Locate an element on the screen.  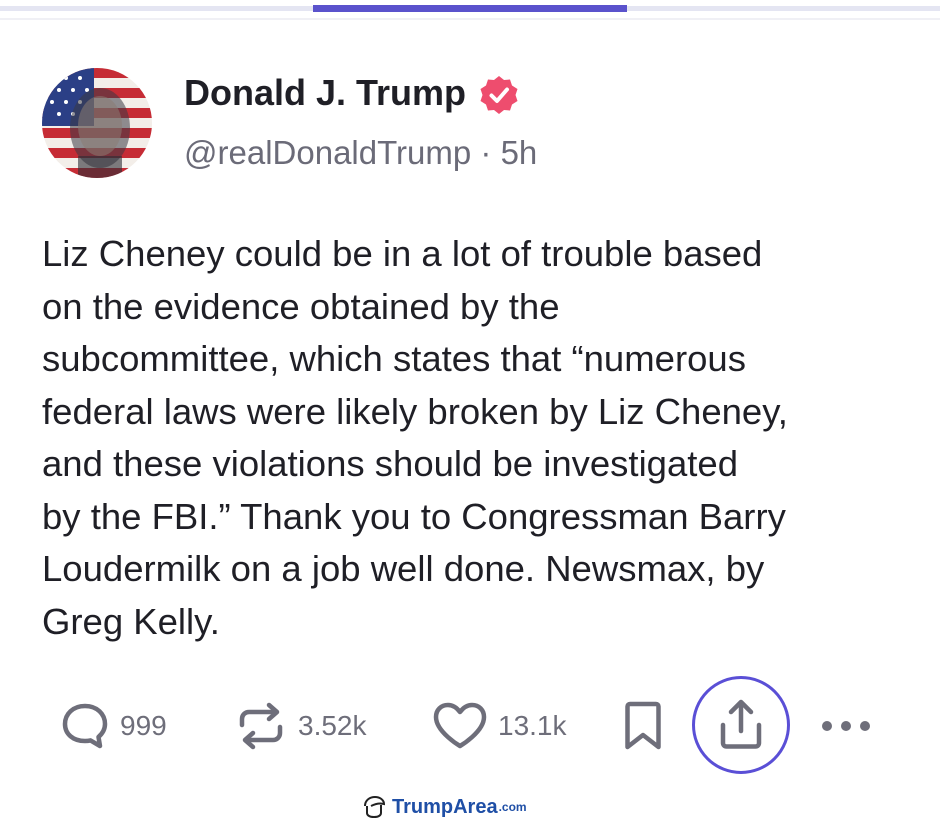
like-button: 13.1k is located at coordinates (499, 726).